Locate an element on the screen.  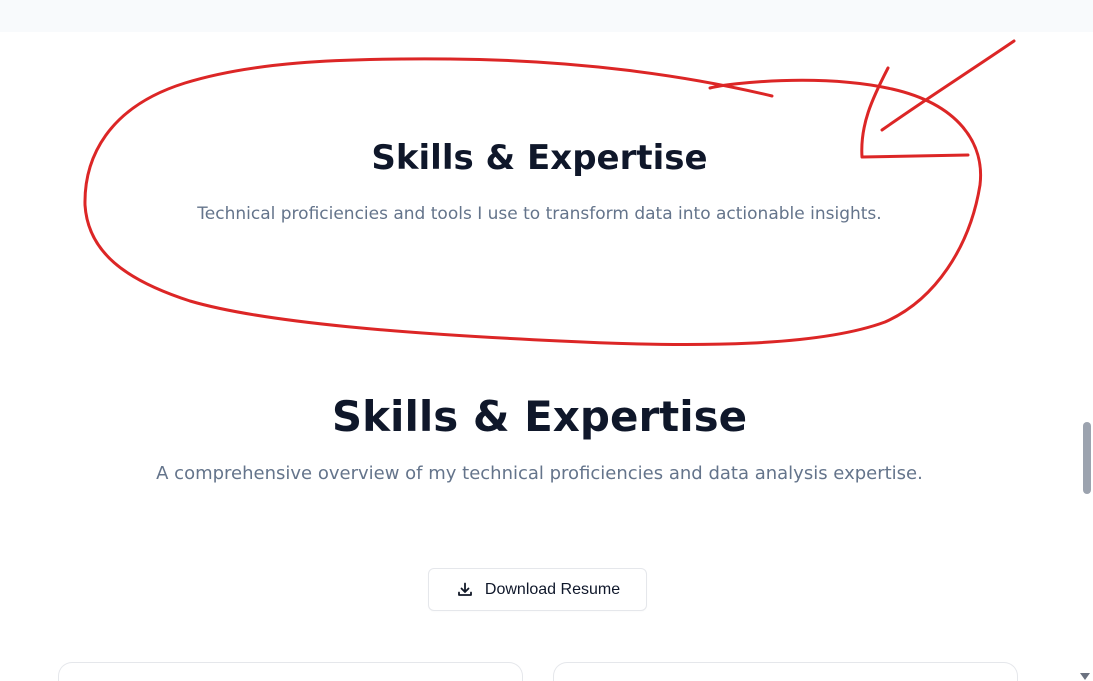
download-icon is located at coordinates (465, 590).